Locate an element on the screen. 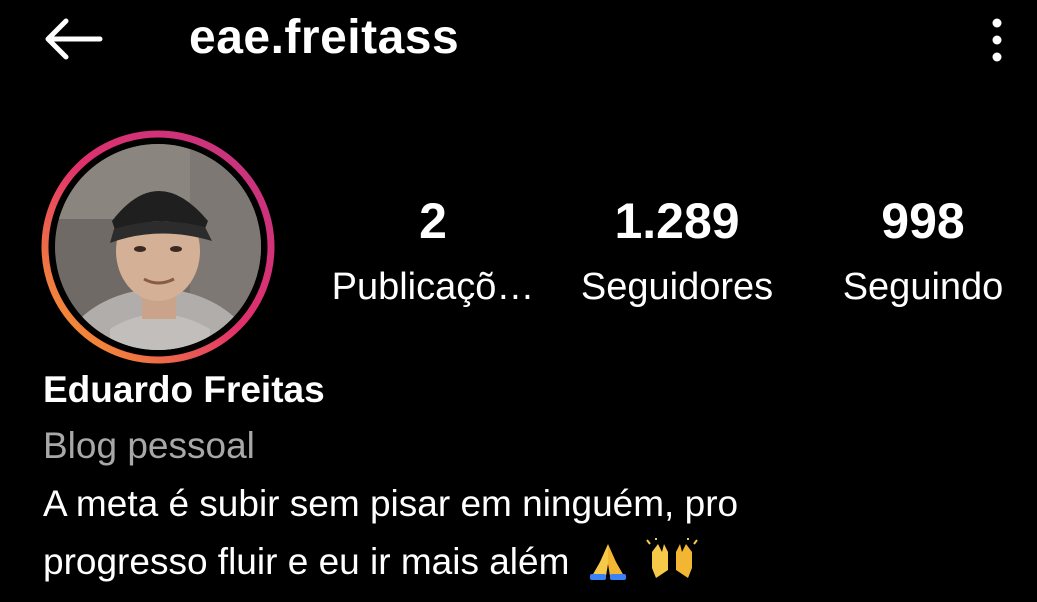 The width and height of the screenshot is (1037, 602). posts-count-value: 2 is located at coordinates (433, 221).